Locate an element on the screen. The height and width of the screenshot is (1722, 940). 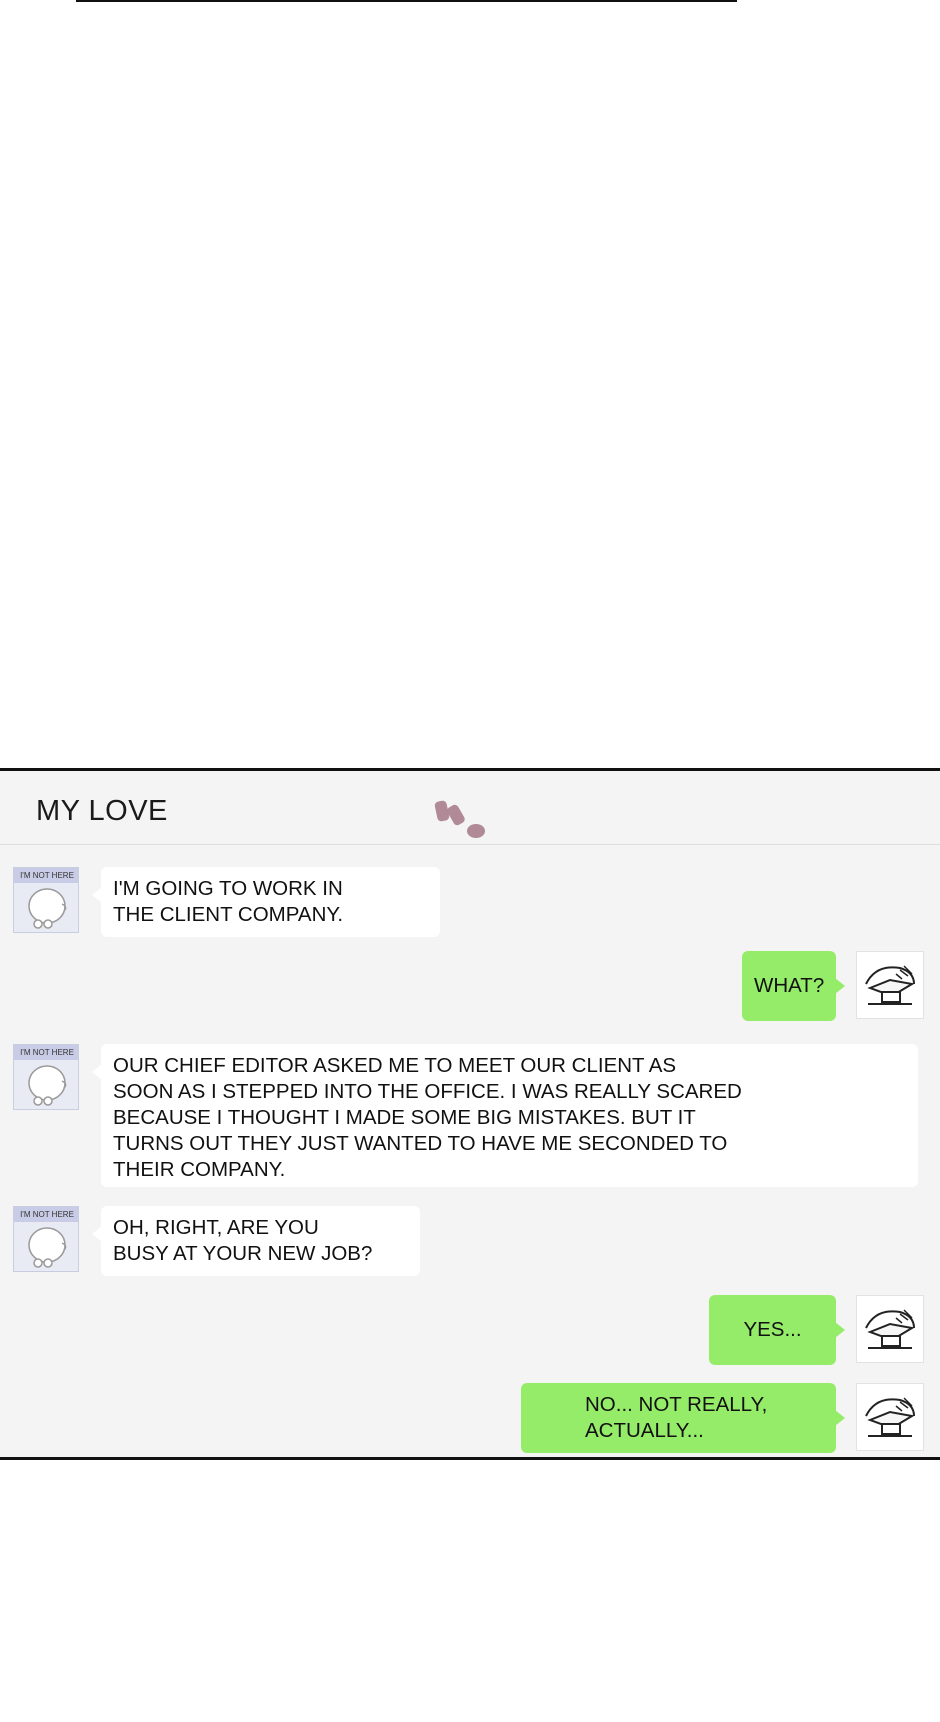
message-bubble-received: I'M GOING TO WORK IN THE CLIENT COMPANY. is located at coordinates (266, 902).